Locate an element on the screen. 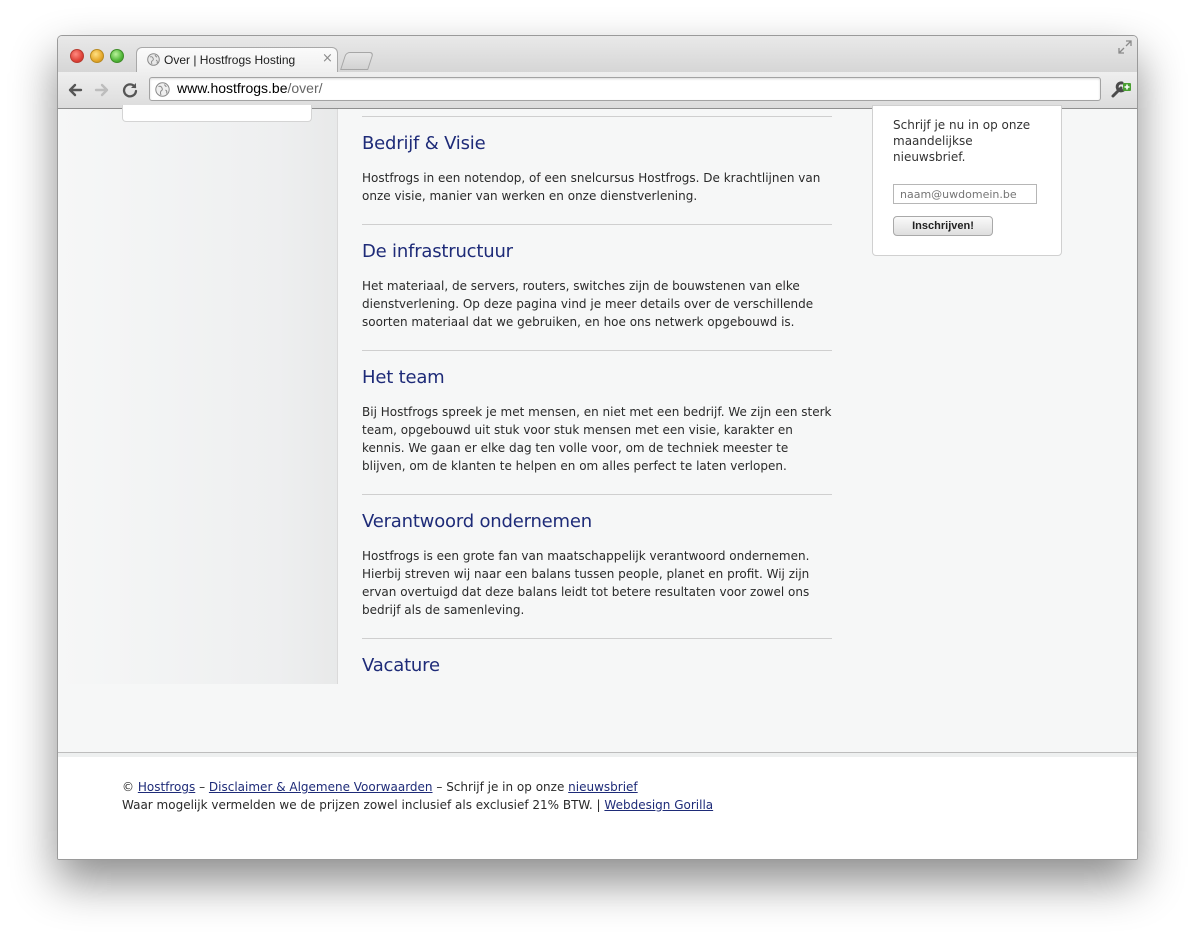 This screenshot has height=938, width=1193. zoom-window-button is located at coordinates (117, 56).